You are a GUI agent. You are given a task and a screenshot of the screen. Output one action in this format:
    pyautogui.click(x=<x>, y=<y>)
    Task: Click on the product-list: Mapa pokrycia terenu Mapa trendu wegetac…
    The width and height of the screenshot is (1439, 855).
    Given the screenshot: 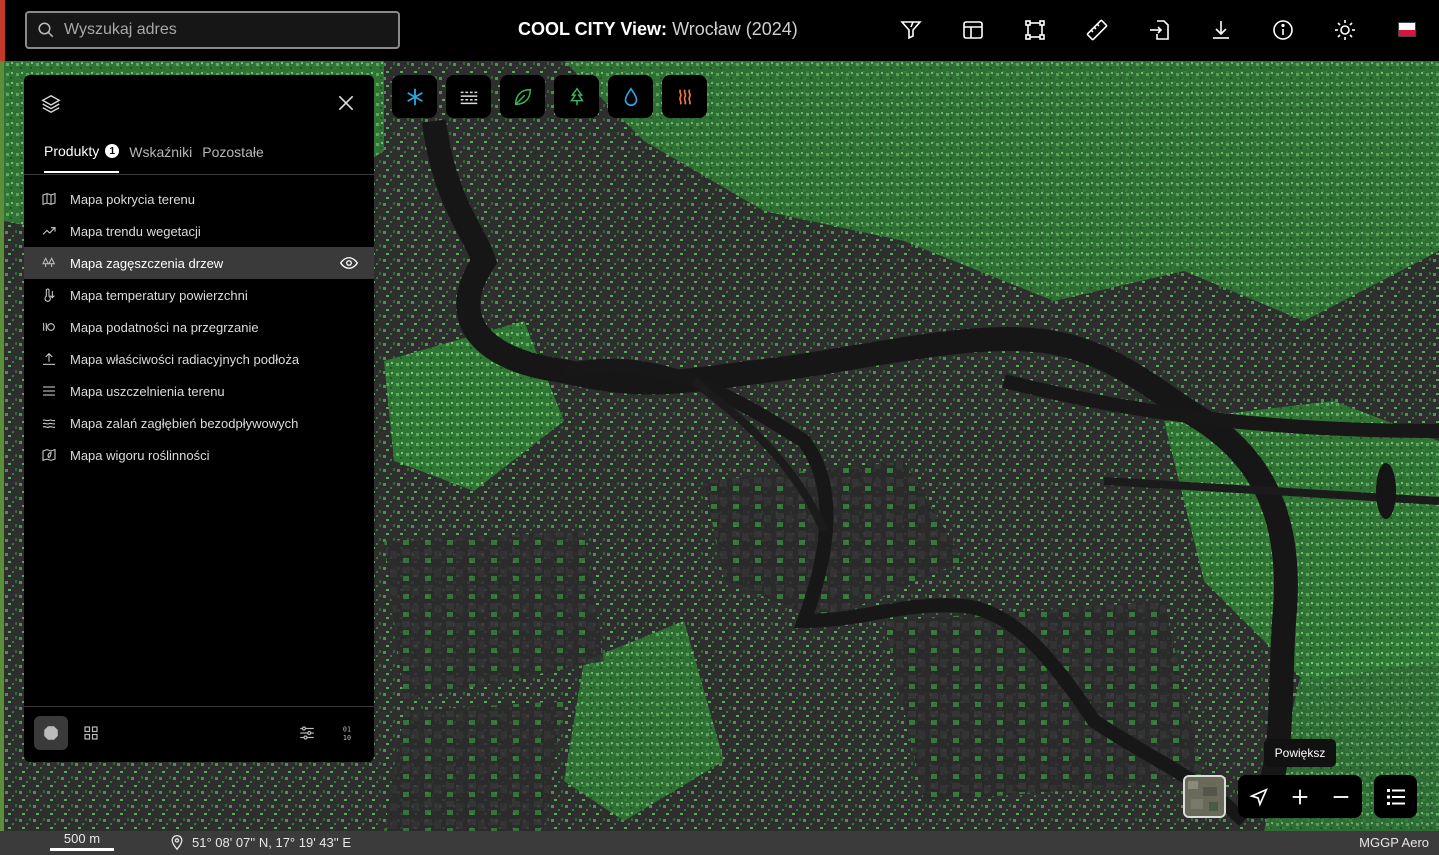 What is the action you would take?
    pyautogui.click(x=199, y=327)
    